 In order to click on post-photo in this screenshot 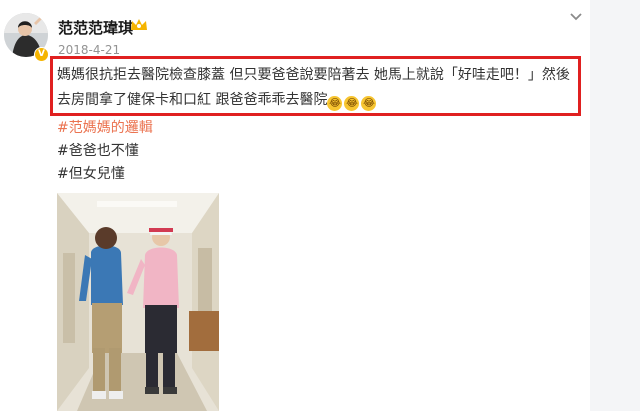, I will do `click(138, 302)`.